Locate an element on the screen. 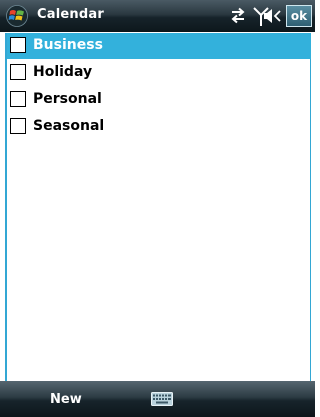 This screenshot has height=417, width=320. category-label: Personal is located at coordinates (67, 99).